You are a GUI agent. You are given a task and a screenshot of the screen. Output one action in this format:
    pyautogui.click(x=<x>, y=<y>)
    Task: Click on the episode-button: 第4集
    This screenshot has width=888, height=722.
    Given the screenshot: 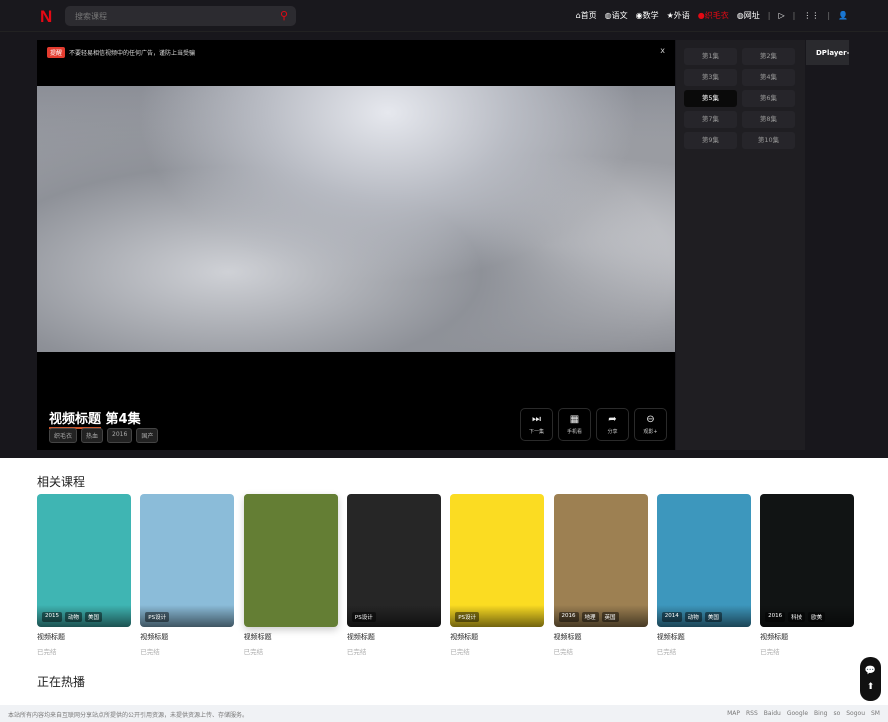 What is the action you would take?
    pyautogui.click(x=768, y=77)
    